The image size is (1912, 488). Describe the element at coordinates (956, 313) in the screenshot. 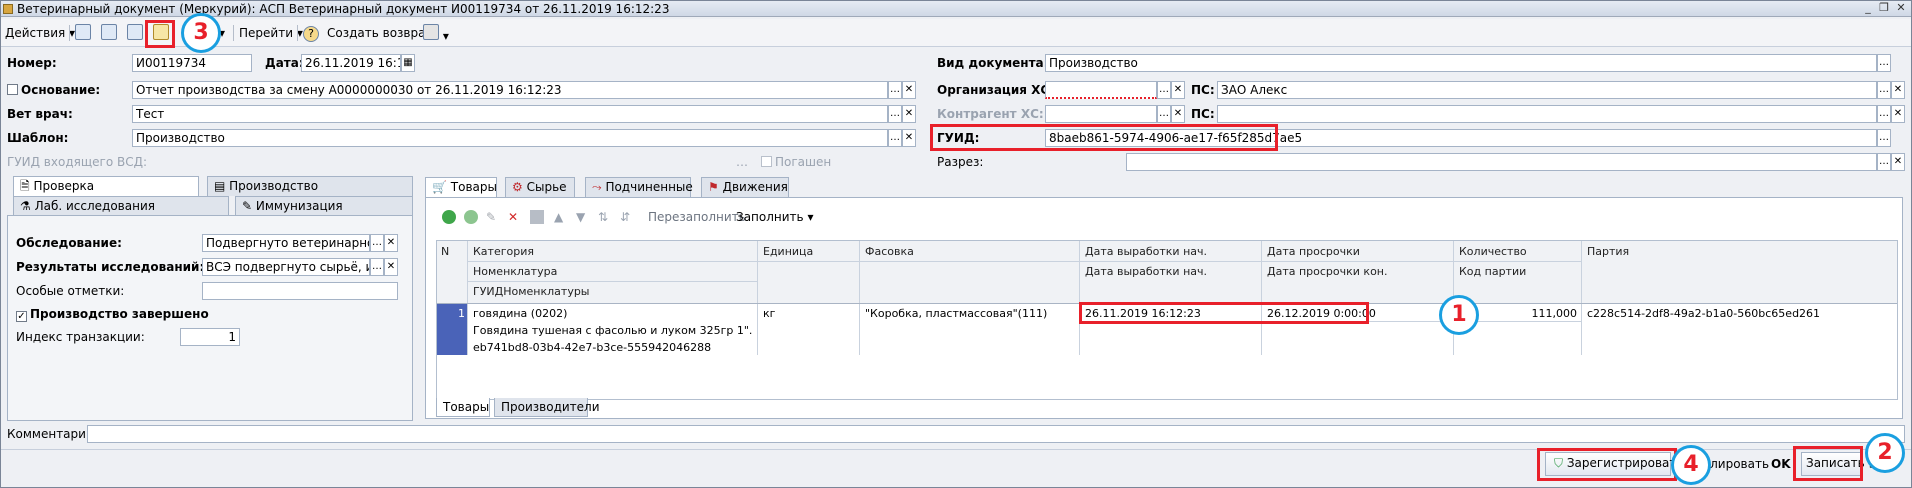

I see `cell-pack: "Коробка, пластмассовая"(111)` at that location.